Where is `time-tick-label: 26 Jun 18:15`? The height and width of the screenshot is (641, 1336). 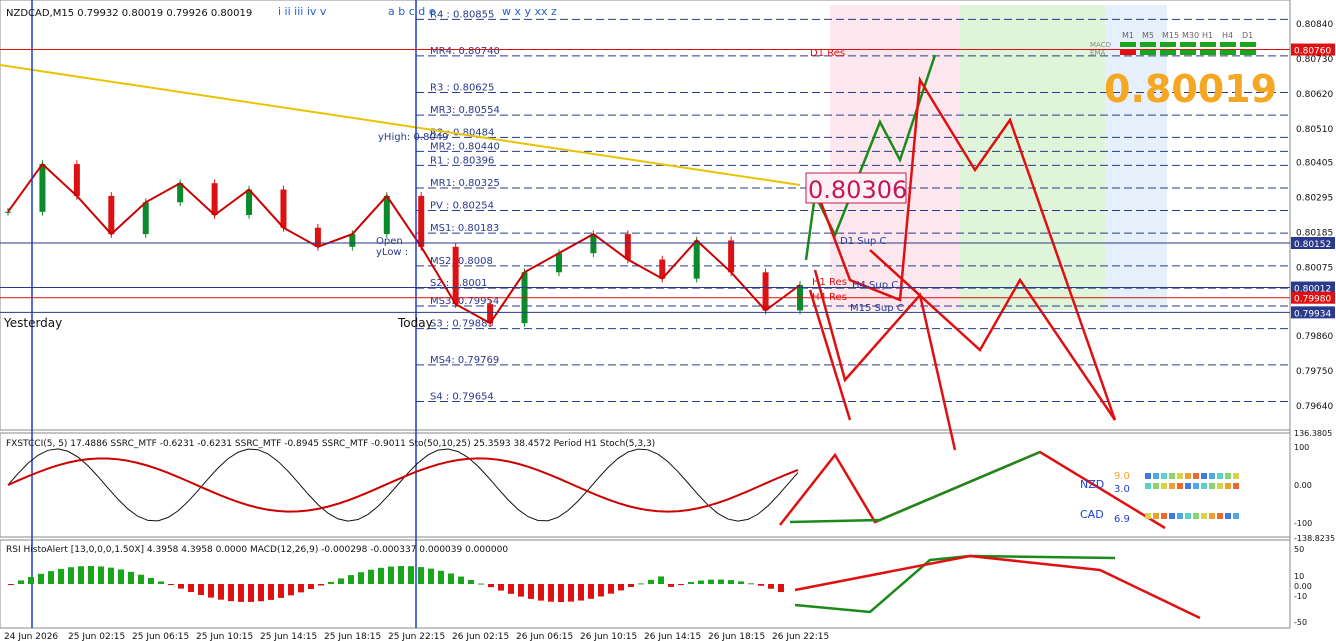 time-tick-label: 26 Jun 18:15 is located at coordinates (736, 636).